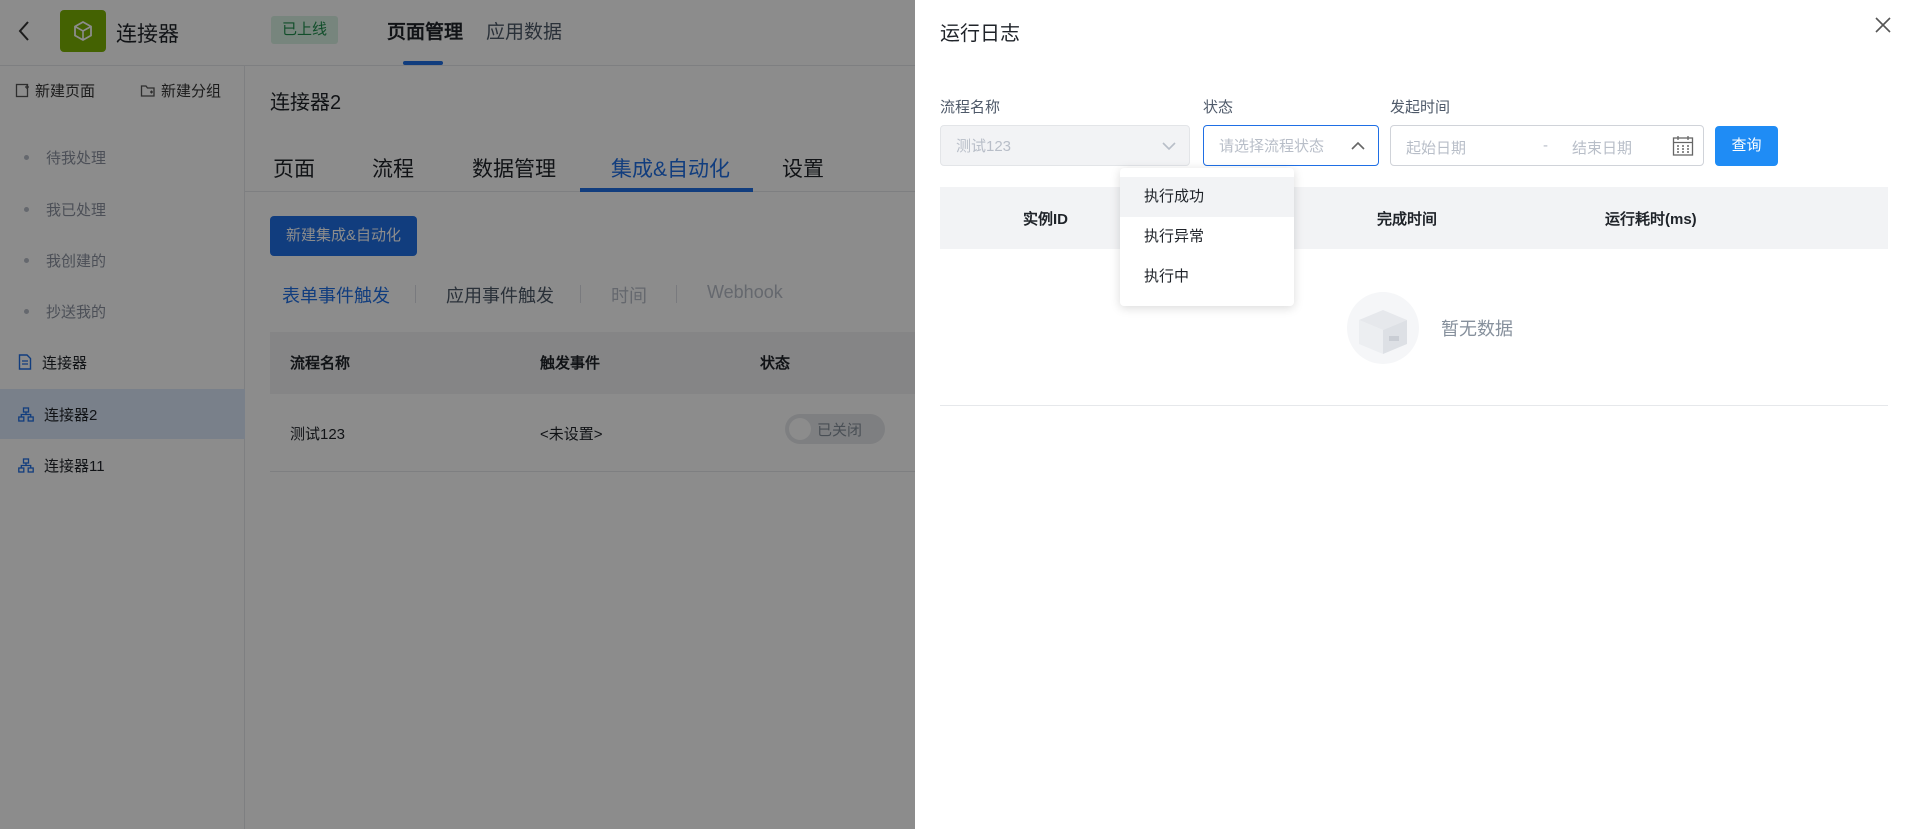 Image resolution: width=1913 pixels, height=829 pixels. What do you see at coordinates (1883, 25) in the screenshot?
I see `close-icon` at bounding box center [1883, 25].